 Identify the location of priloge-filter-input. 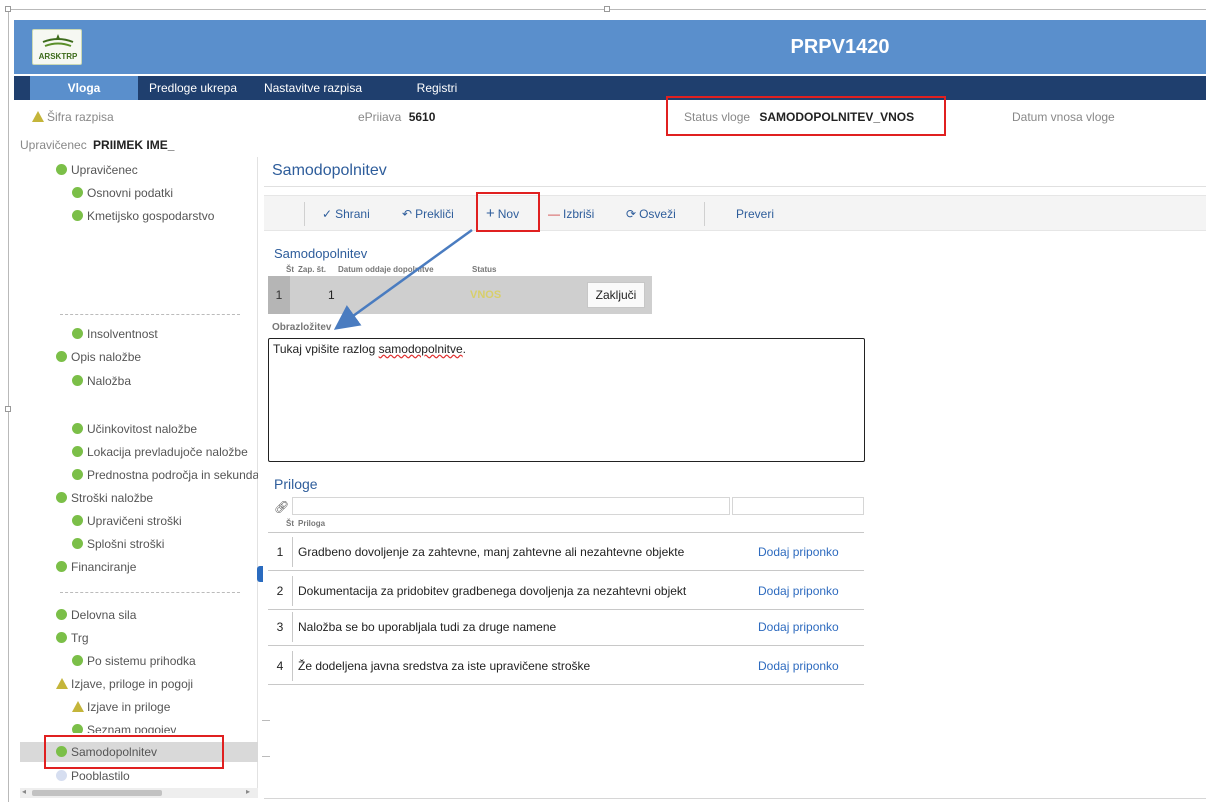
(511, 506).